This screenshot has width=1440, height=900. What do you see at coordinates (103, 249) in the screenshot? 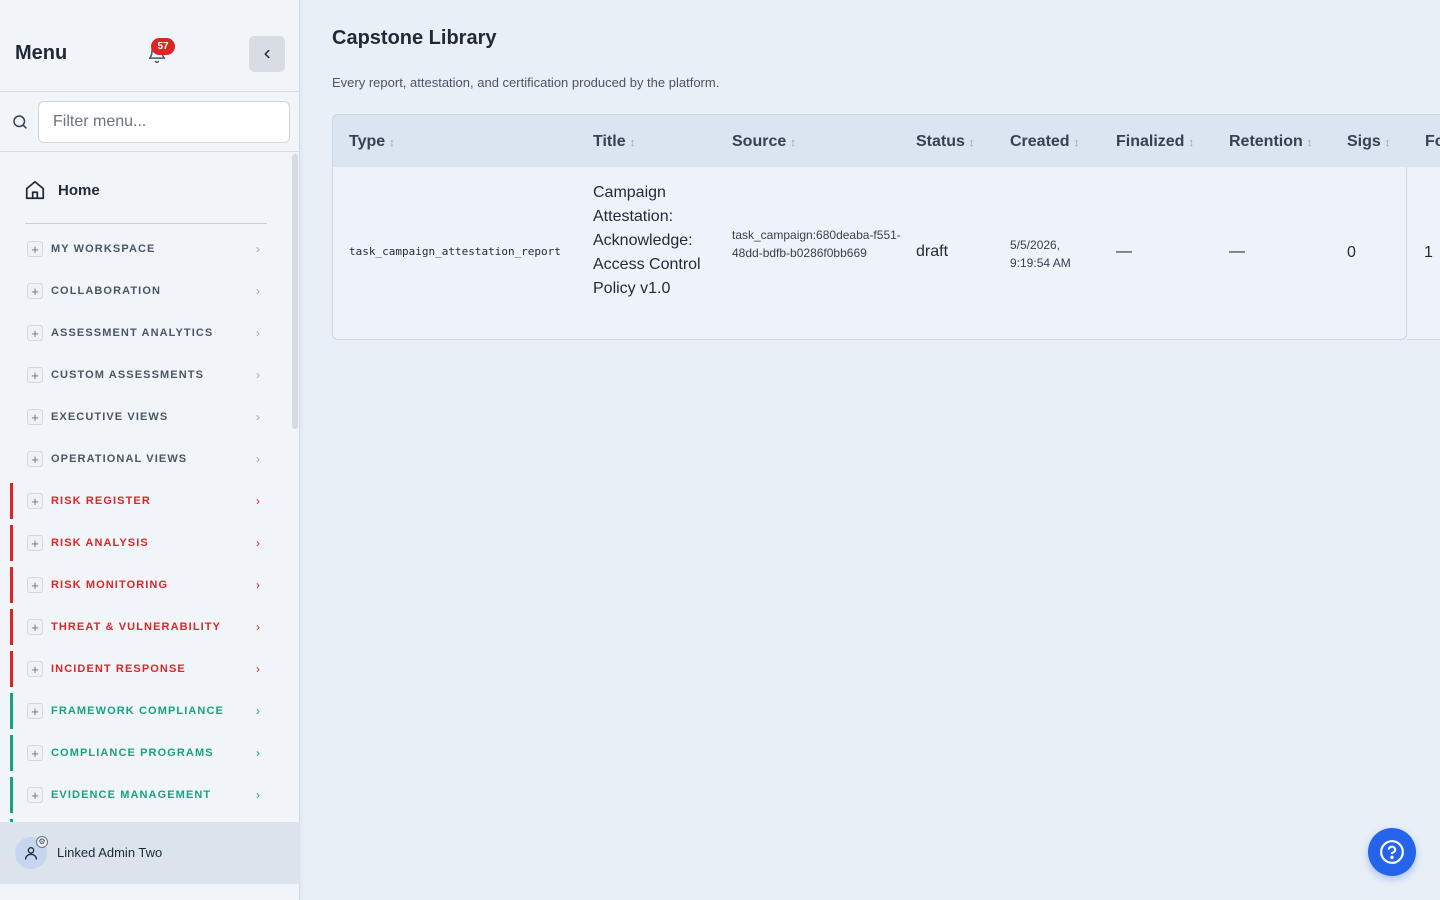
I see `sidebar-group-label: MY WORKSPACE` at bounding box center [103, 249].